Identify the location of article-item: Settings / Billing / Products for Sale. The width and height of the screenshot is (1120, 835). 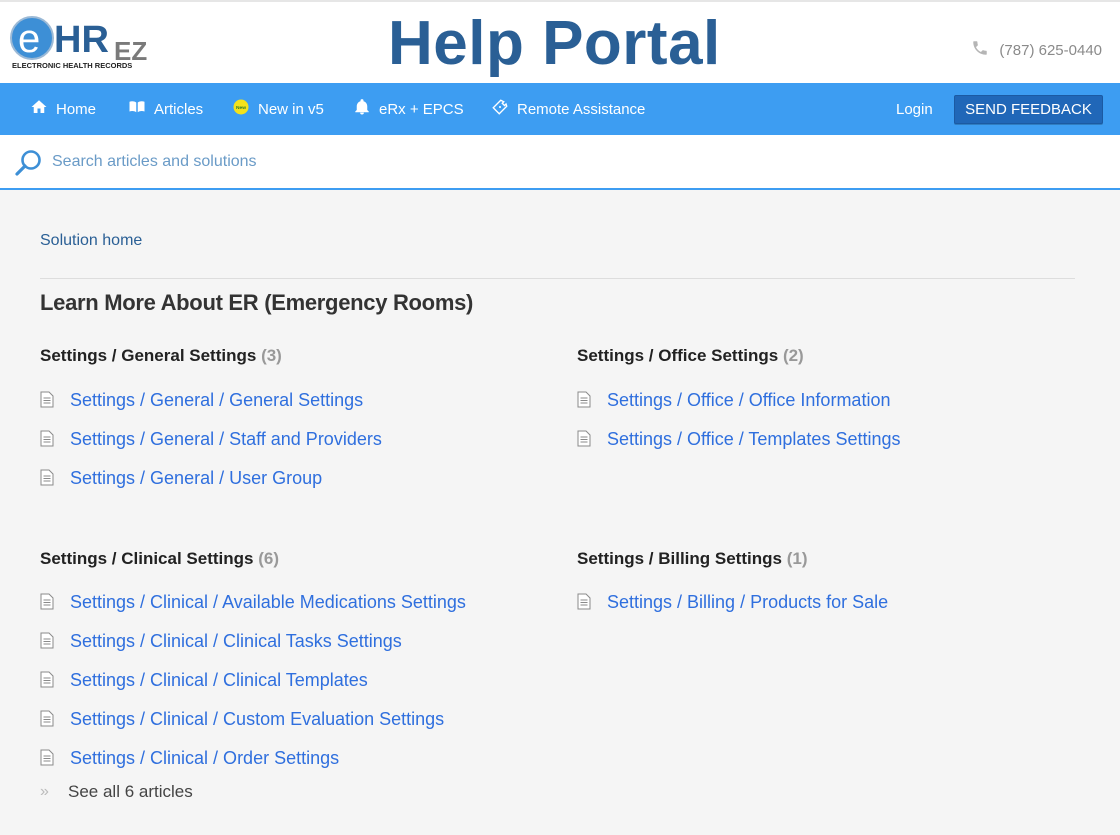
(732, 602).